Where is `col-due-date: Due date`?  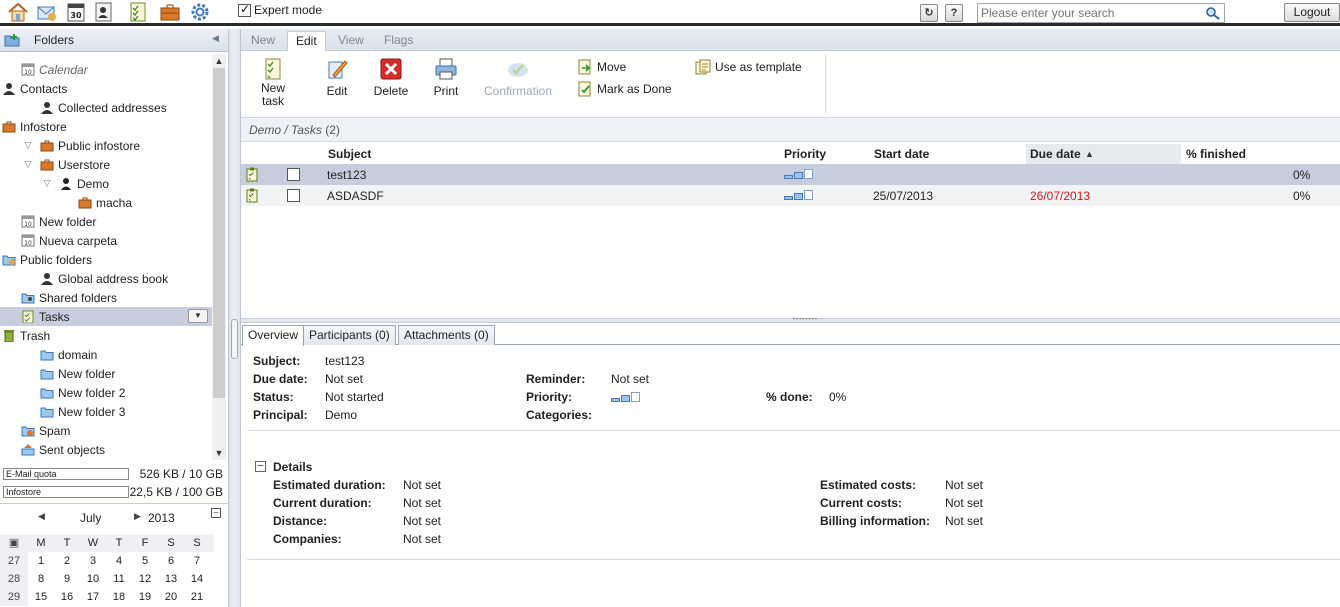
col-due-date: Due date is located at coordinates (1055, 154).